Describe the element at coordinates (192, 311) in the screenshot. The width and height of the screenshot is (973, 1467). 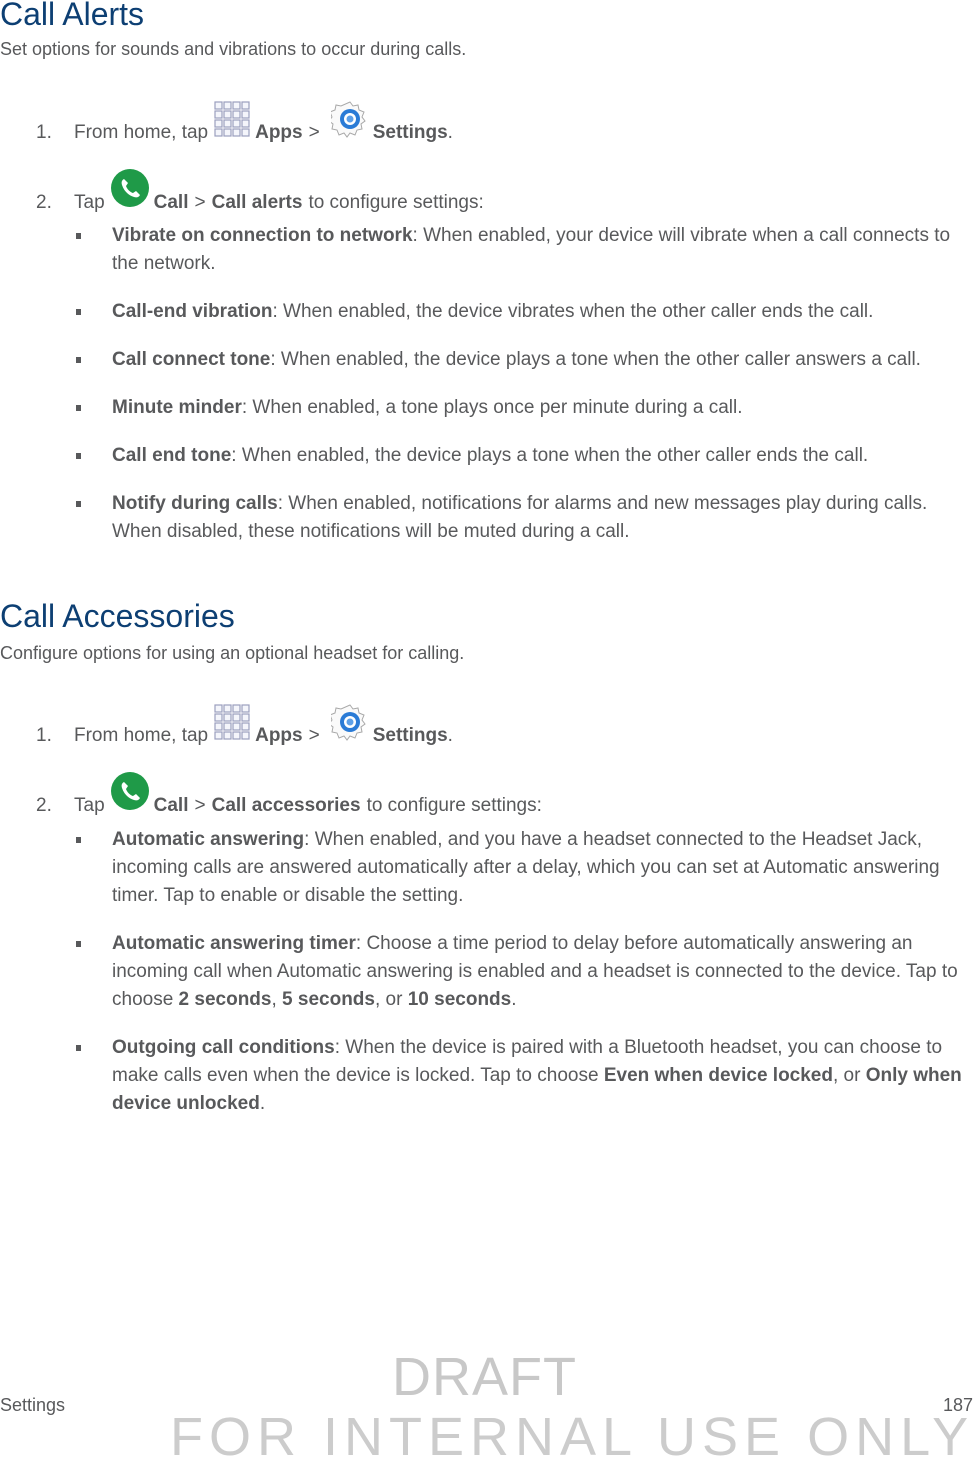
I see `option-term: Call-end vibration` at that location.